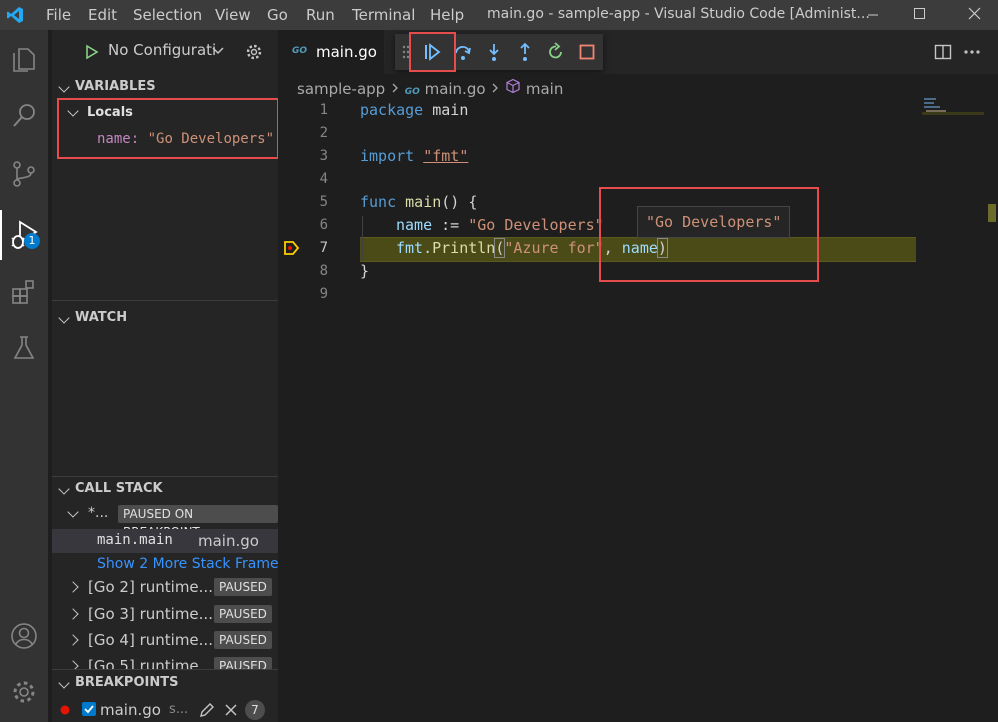  What do you see at coordinates (24, 60) in the screenshot?
I see `explorer-icon` at bounding box center [24, 60].